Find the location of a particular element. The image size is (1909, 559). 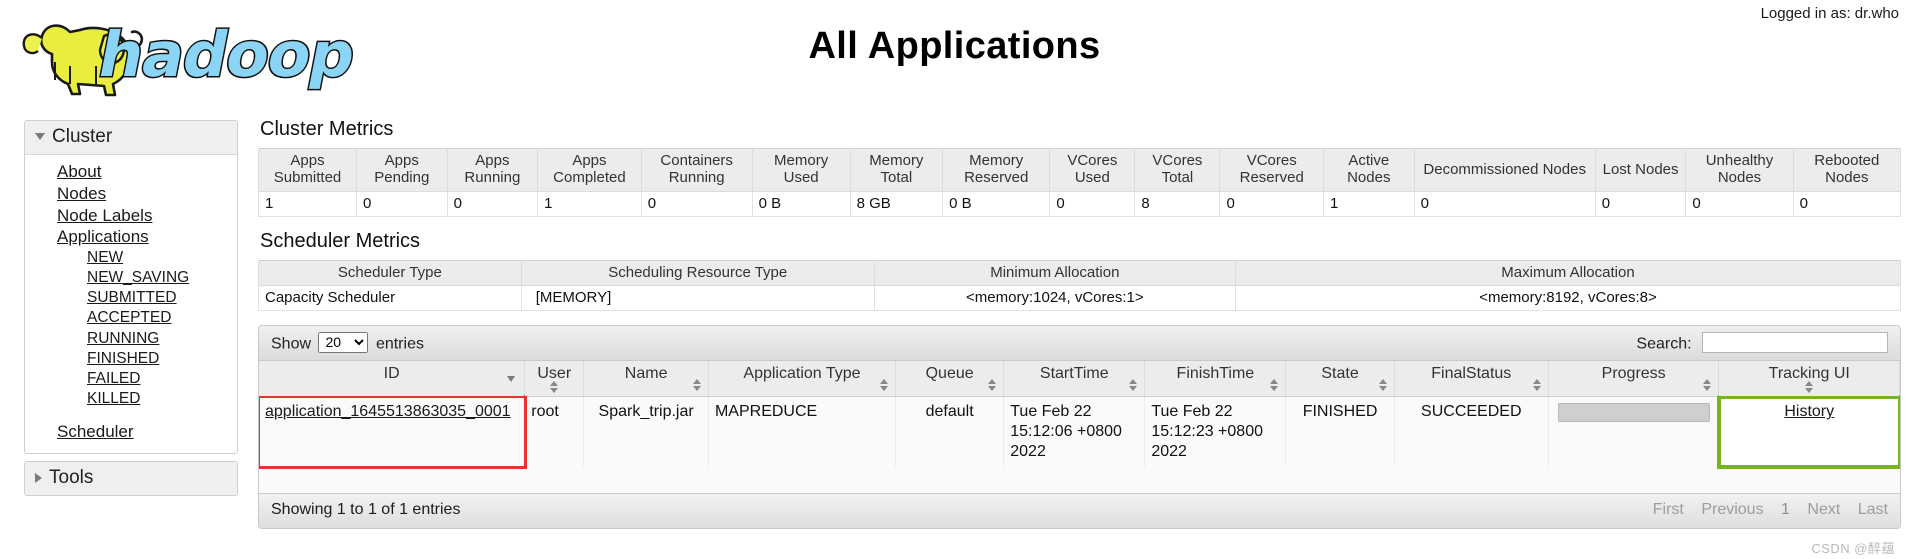

sidebar-tools-header: Tools is located at coordinates (131, 478).